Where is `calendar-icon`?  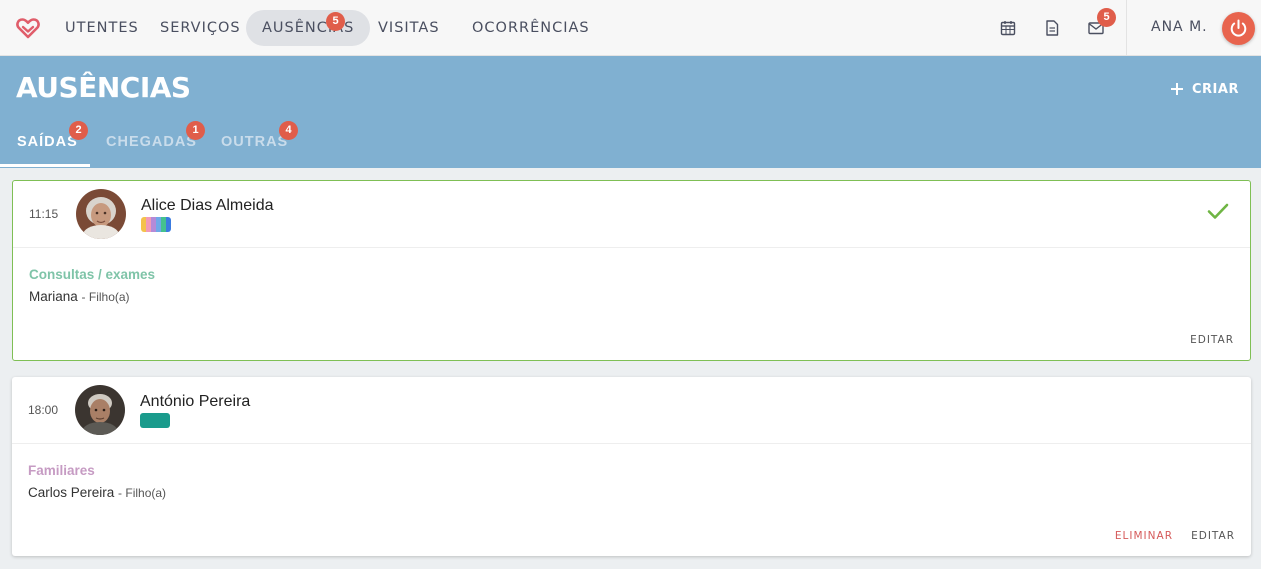
calendar-icon is located at coordinates (1008, 28).